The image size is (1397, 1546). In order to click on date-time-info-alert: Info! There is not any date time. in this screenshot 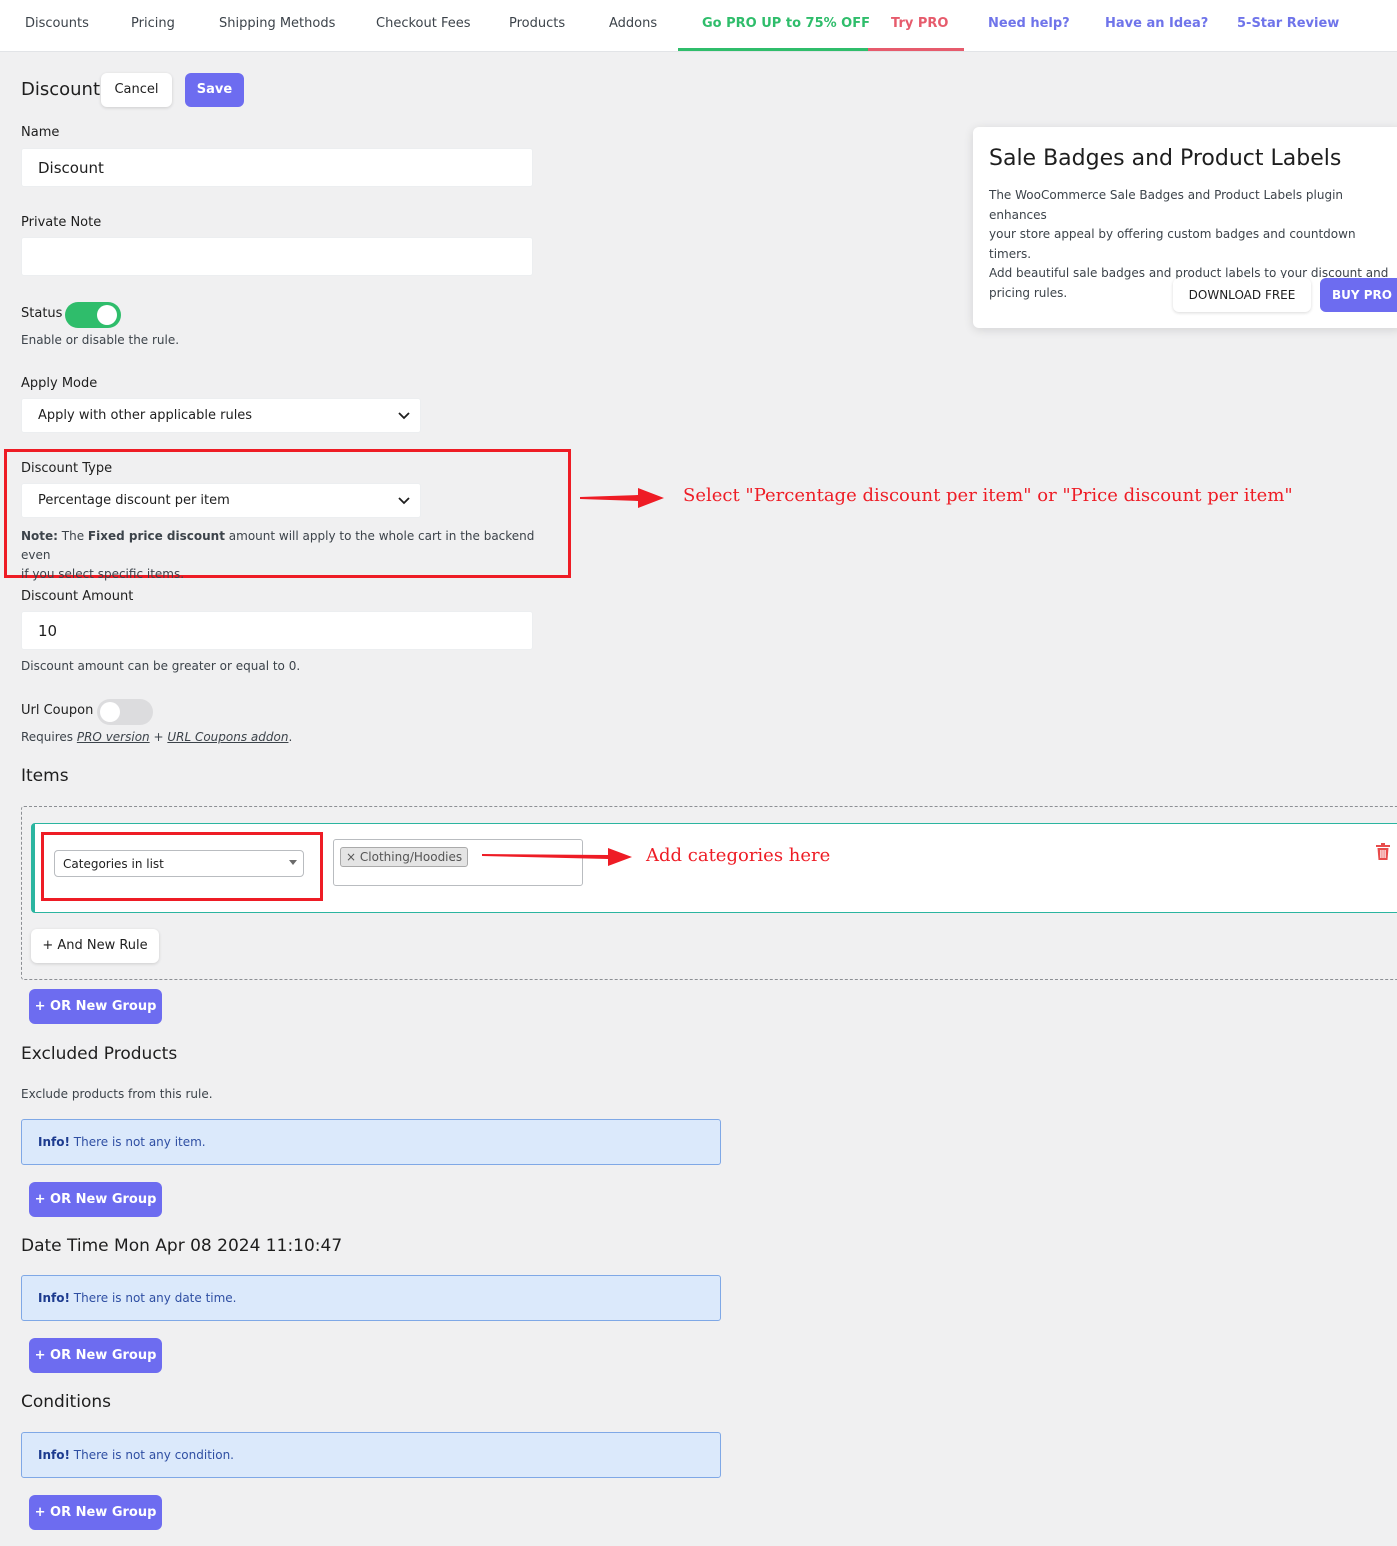, I will do `click(371, 1298)`.